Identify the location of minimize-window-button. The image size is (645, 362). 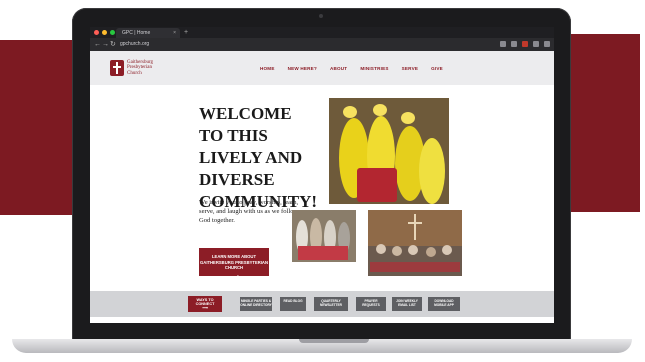
(104, 32).